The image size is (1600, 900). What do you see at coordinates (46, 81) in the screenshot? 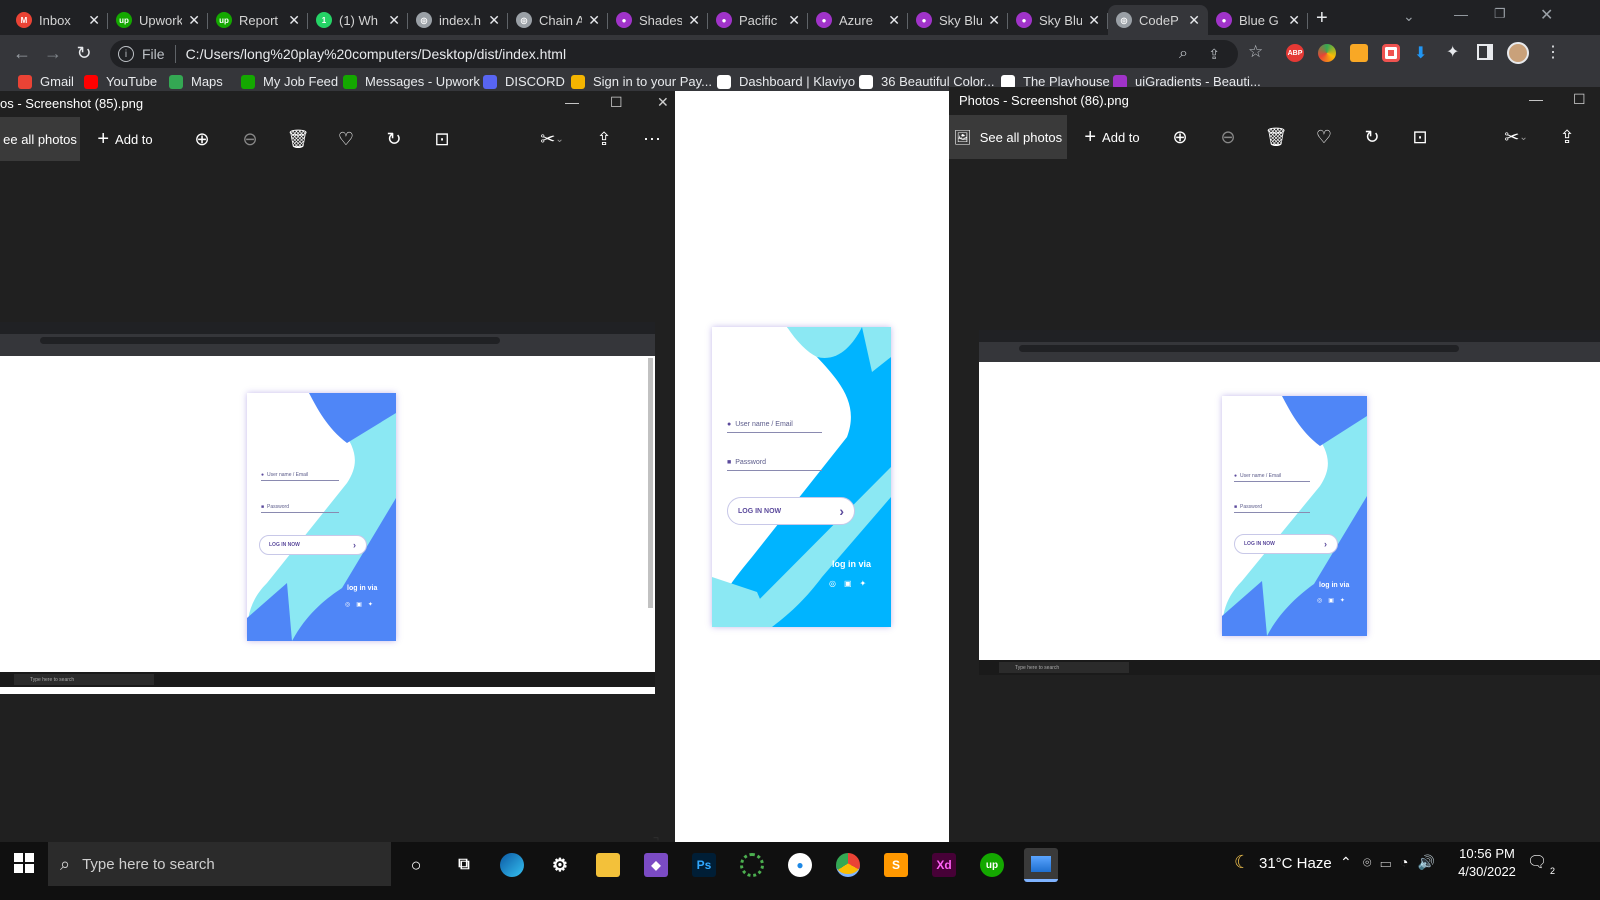
I see `bookmark-item: Gmail` at bounding box center [46, 81].